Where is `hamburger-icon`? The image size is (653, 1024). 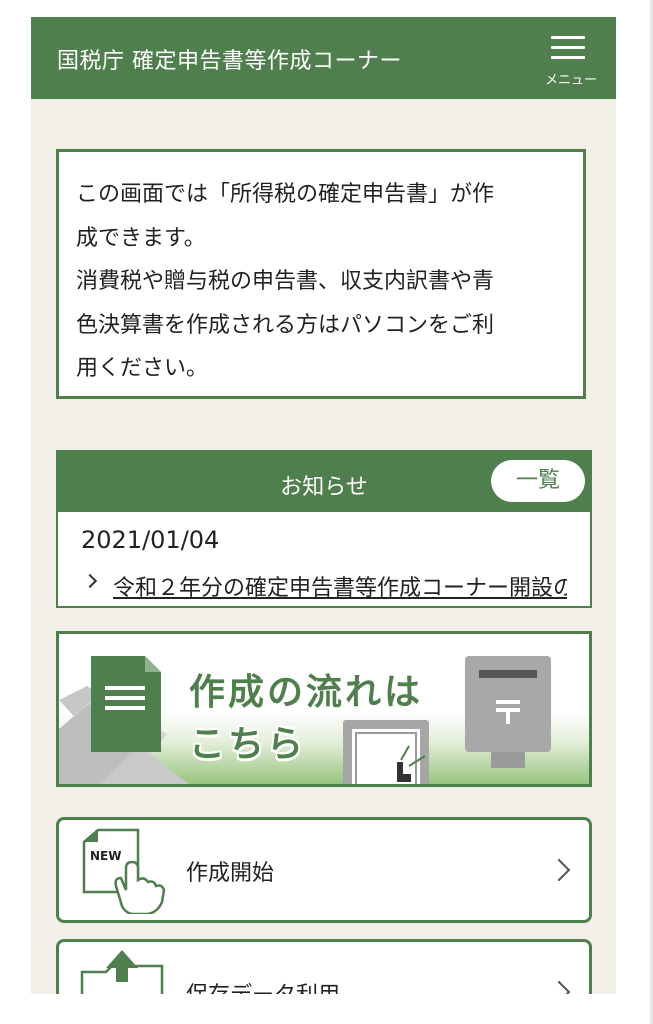
hamburger-icon is located at coordinates (568, 48).